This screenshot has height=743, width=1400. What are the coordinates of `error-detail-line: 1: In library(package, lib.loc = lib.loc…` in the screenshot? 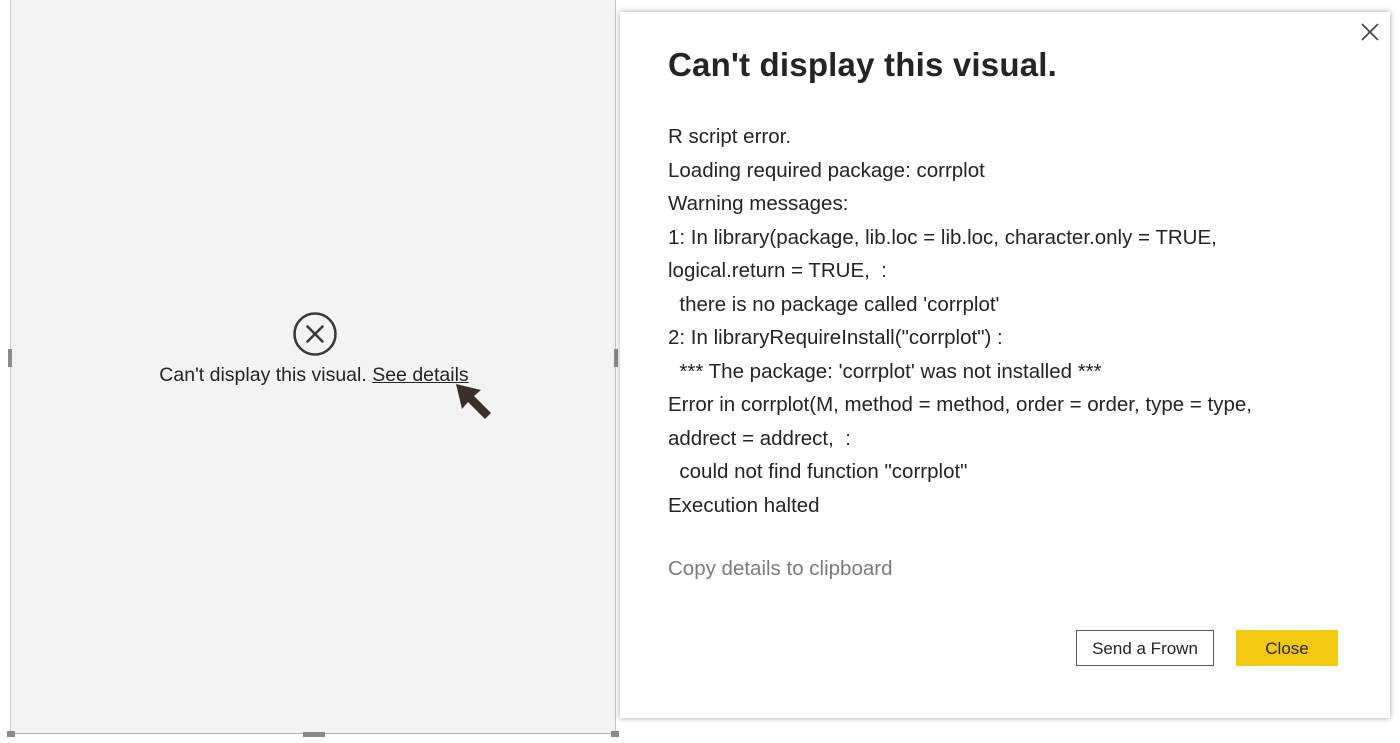 It's located at (942, 237).